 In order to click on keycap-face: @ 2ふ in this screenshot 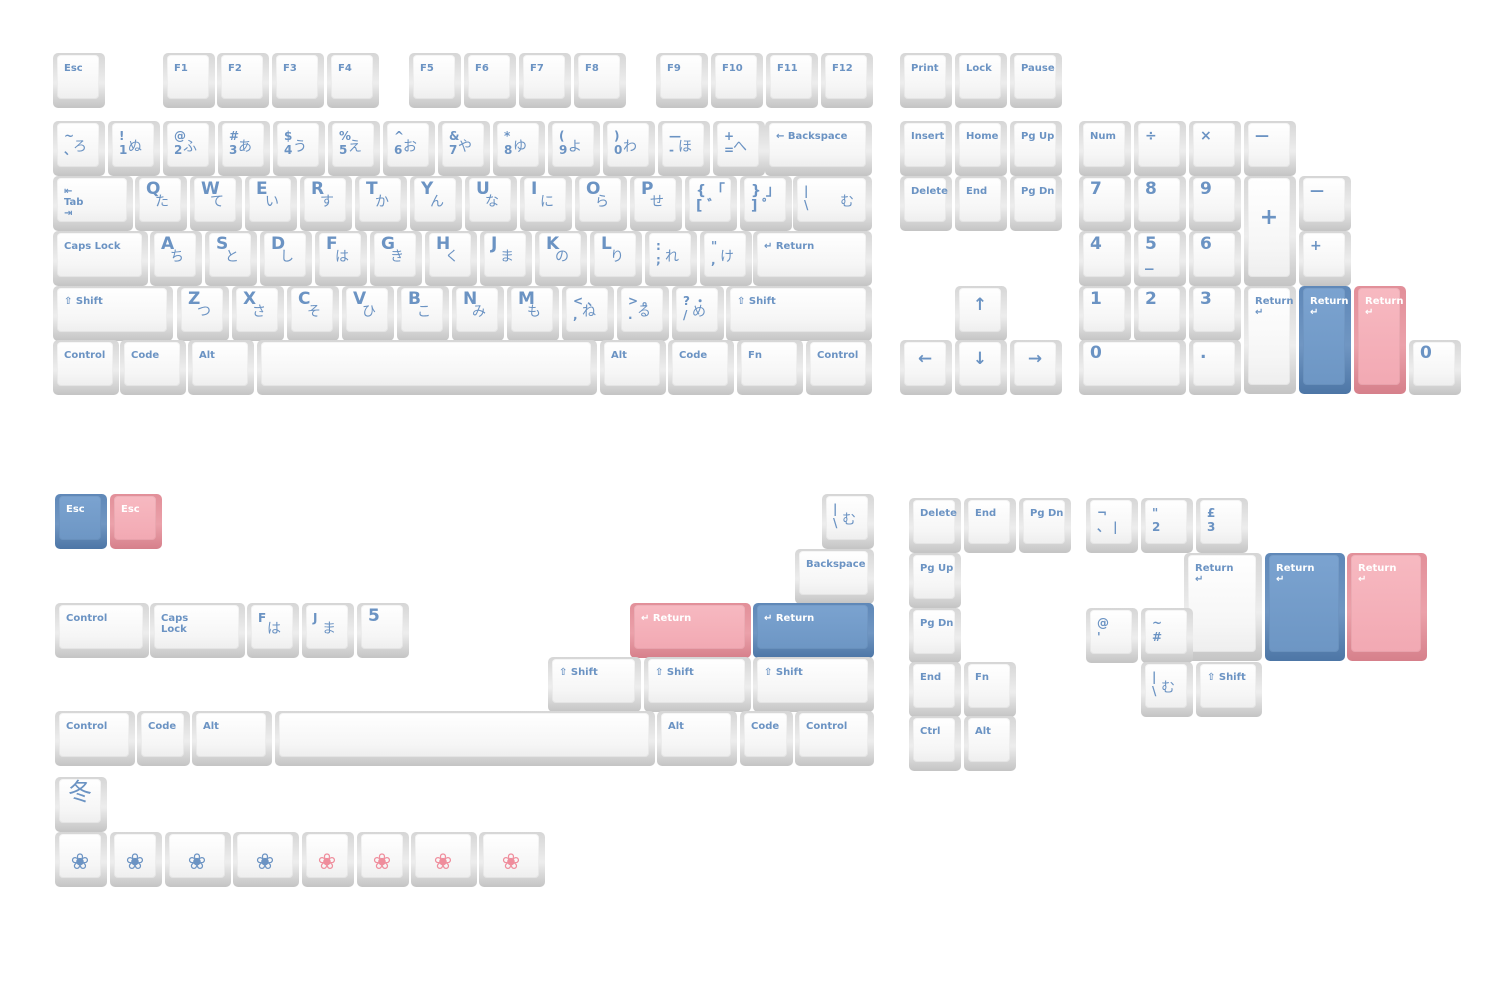, I will do `click(188, 145)`.